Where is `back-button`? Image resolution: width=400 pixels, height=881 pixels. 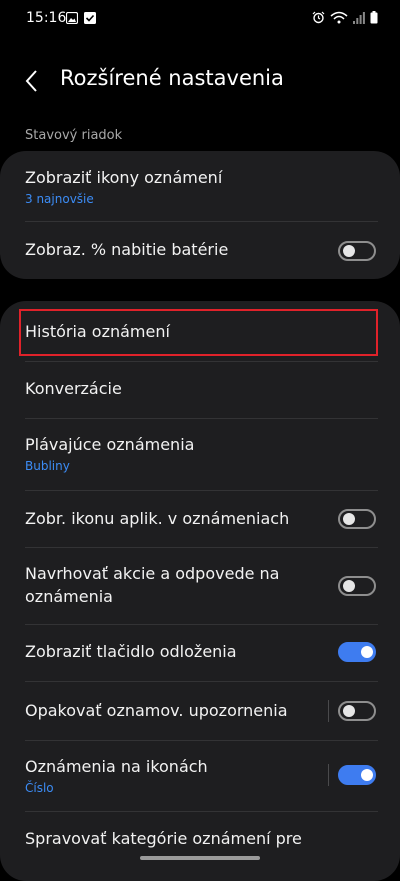
back-button is located at coordinates (33, 81).